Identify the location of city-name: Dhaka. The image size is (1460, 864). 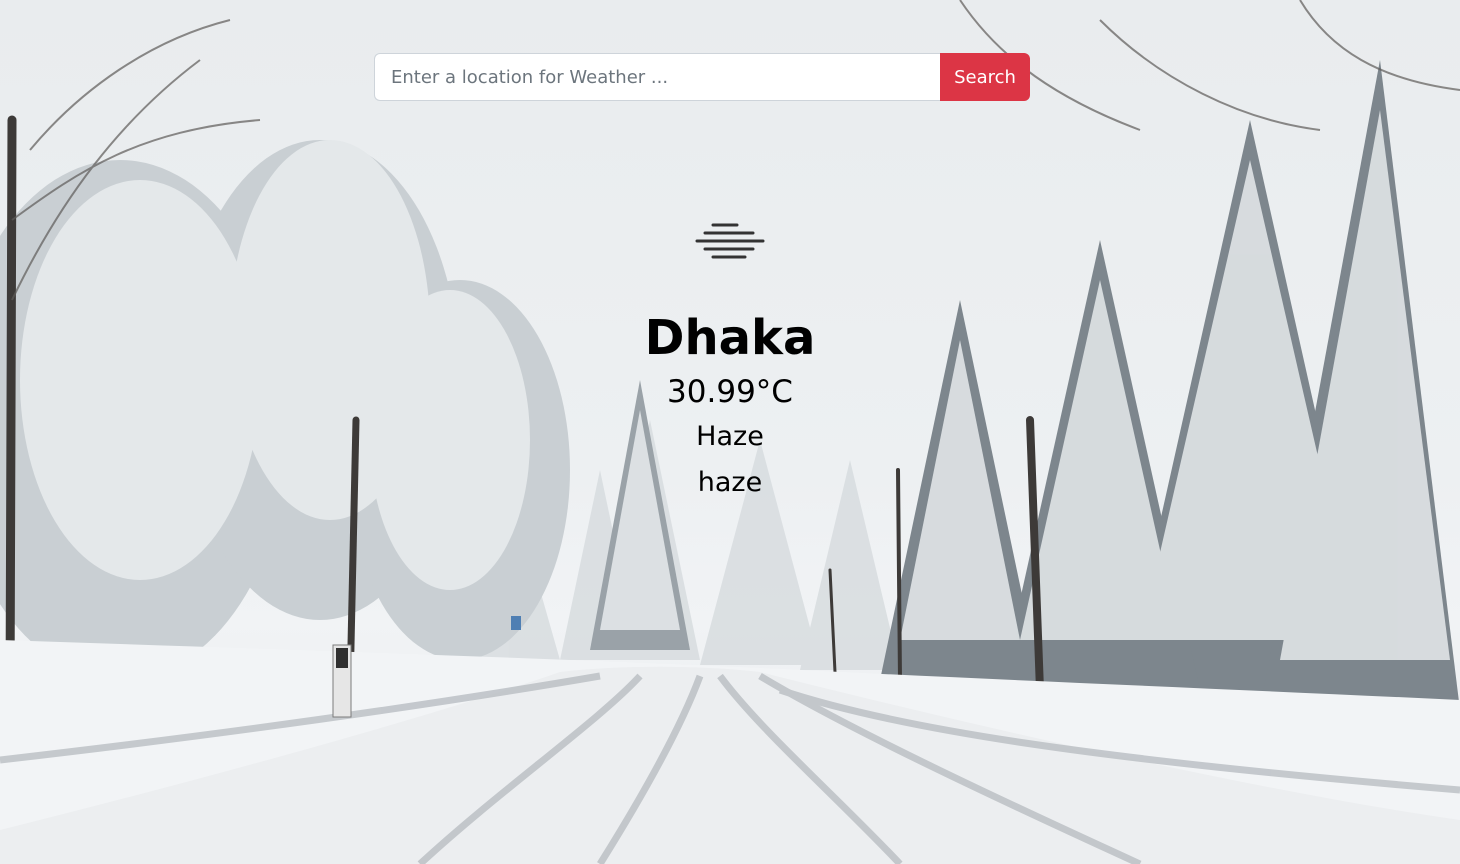
(730, 338).